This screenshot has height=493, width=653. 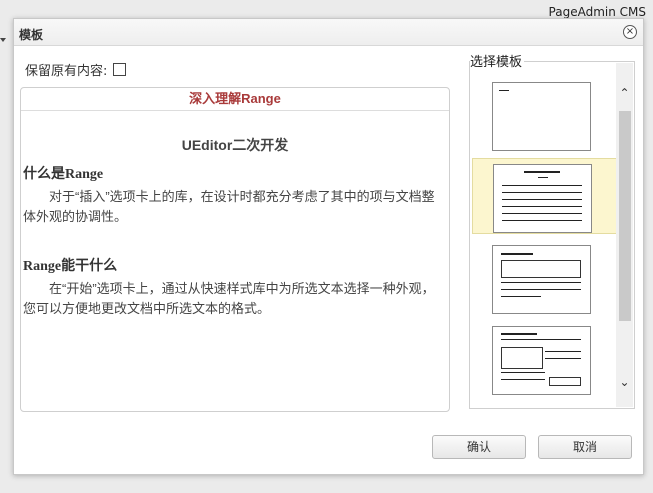 I want to click on keep-content-label: 保留原有内容:, so click(x=66, y=71).